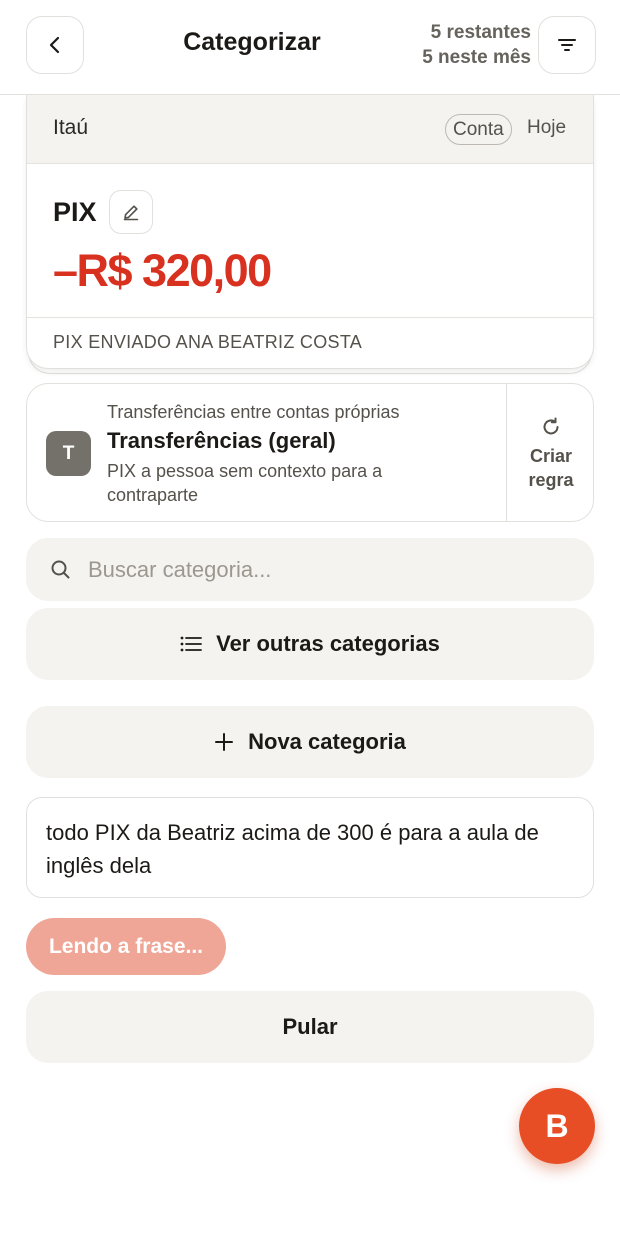 The height and width of the screenshot is (1243, 620). Describe the element at coordinates (221, 440) in the screenshot. I see `category-name: Transferências (geral)` at that location.